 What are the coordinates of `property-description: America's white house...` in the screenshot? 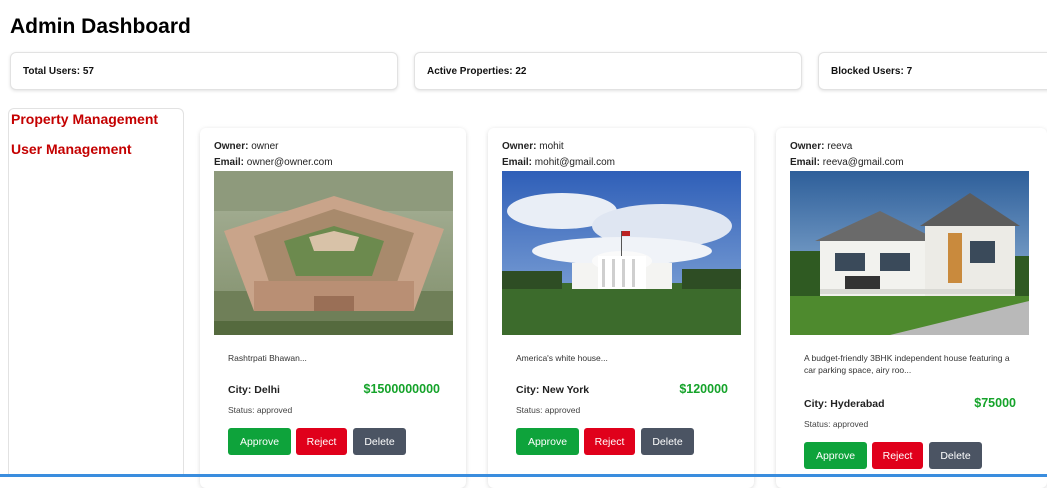 It's located at (562, 358).